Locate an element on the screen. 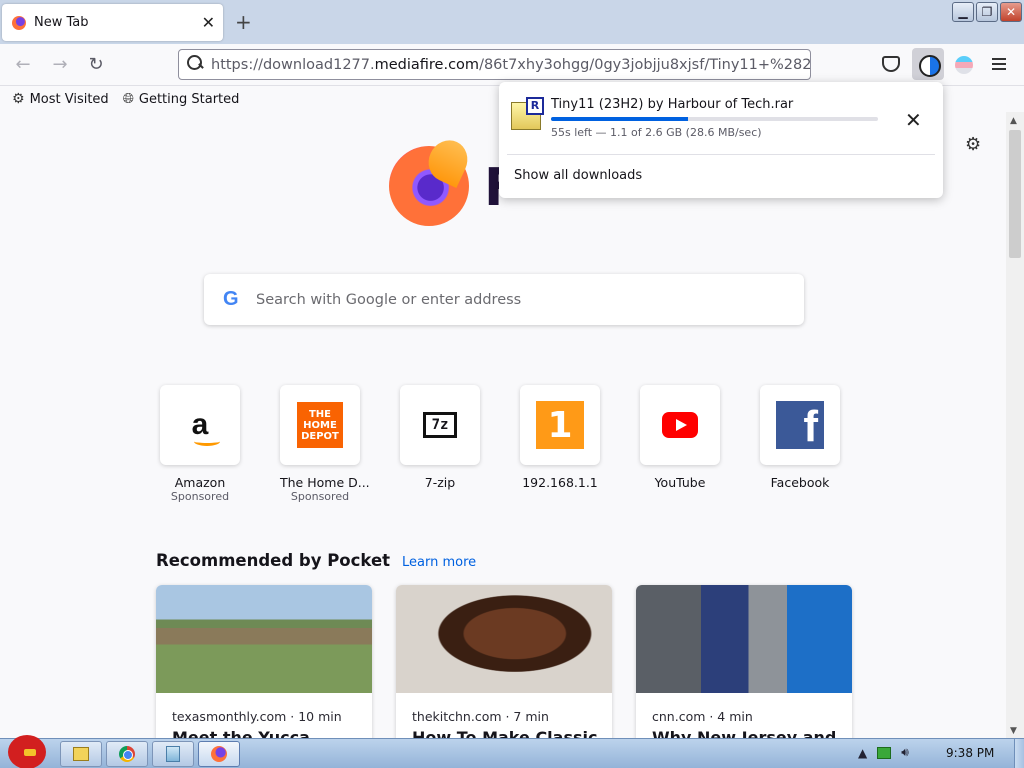  show-desktop-button is located at coordinates (1019, 753).